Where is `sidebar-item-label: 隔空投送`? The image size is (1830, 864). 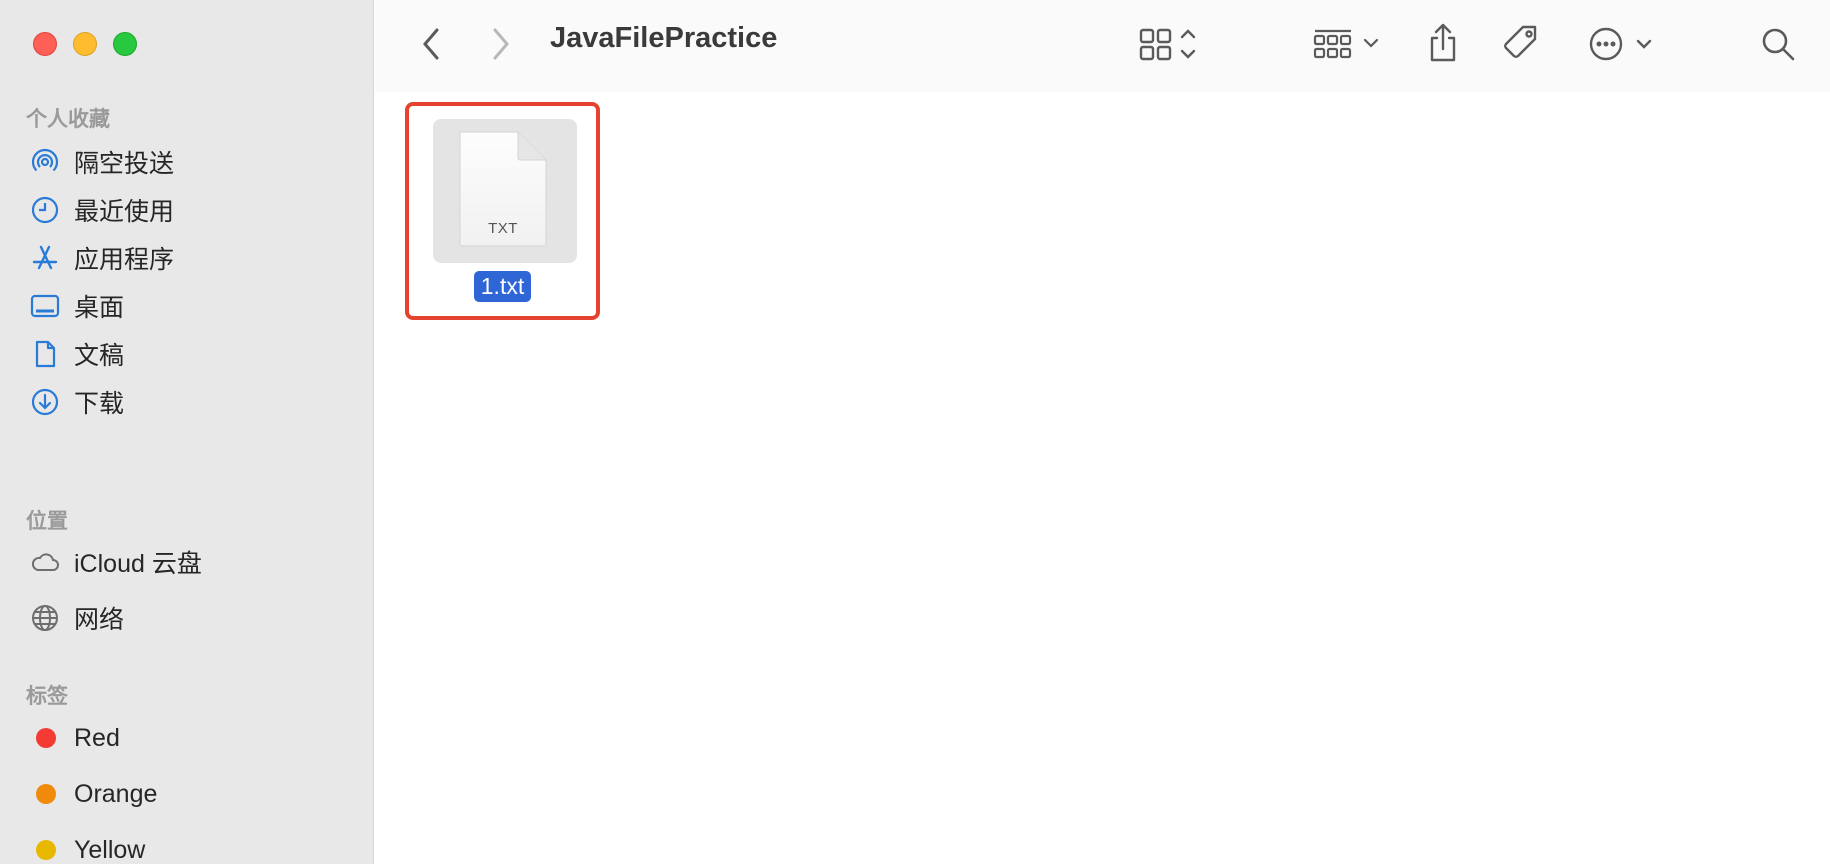 sidebar-item-label: 隔空投送 is located at coordinates (124, 164).